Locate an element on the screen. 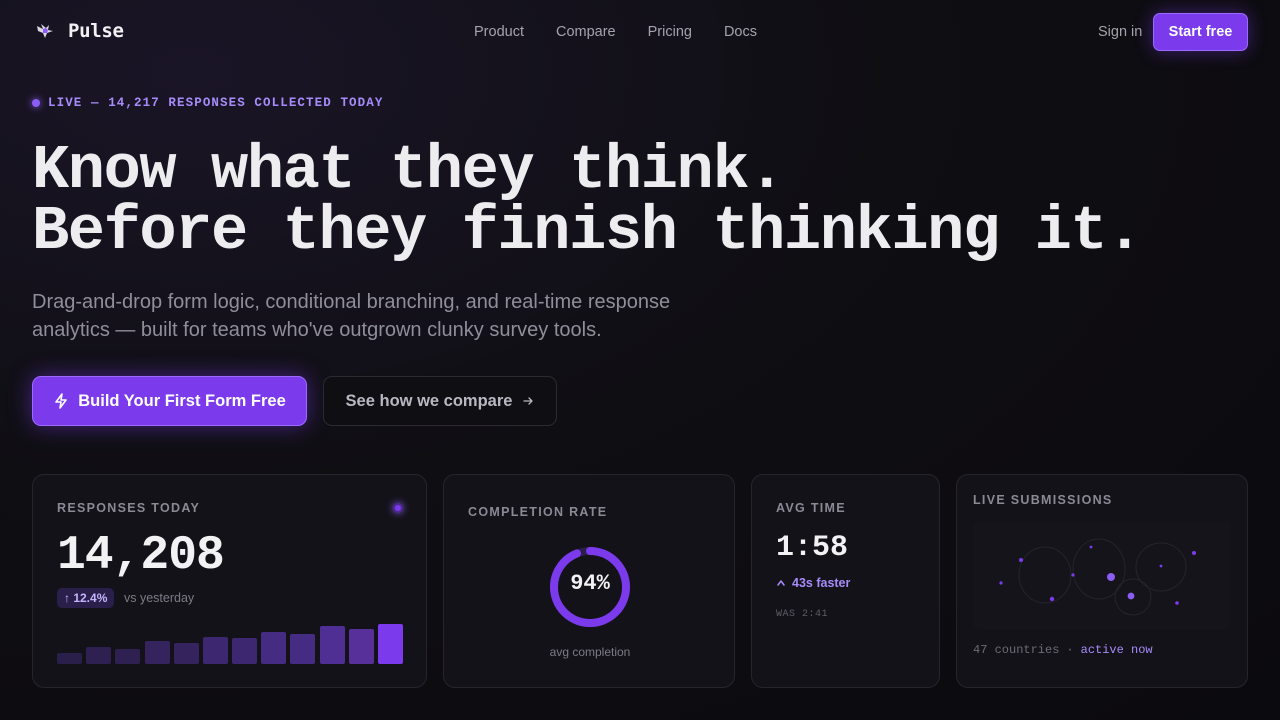 This screenshot has width=1280, height=720. brand-name: Pulse is located at coordinates (96, 31).